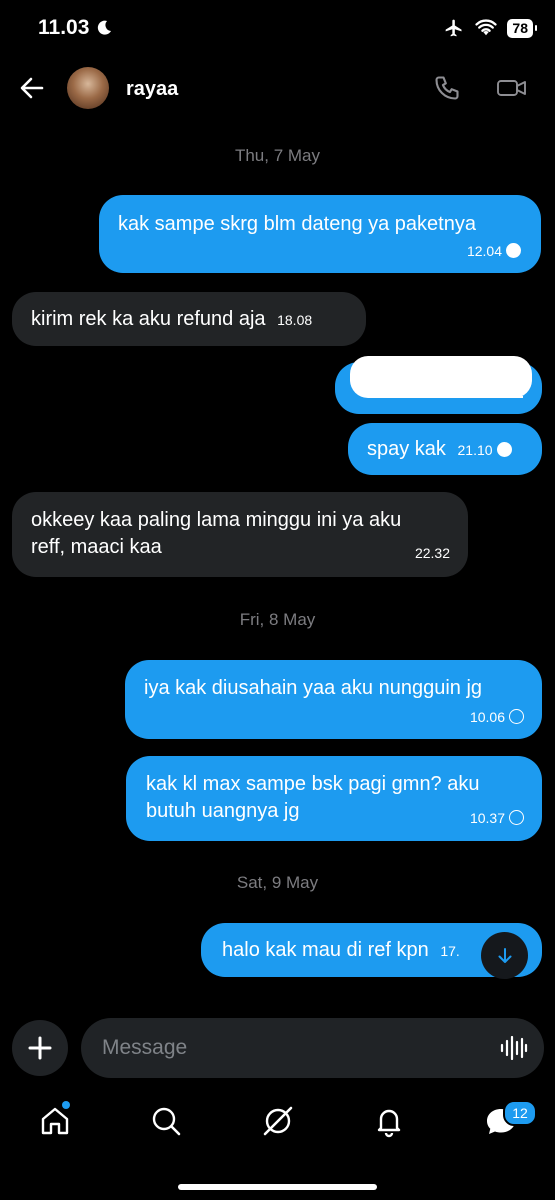 The image size is (555, 1200). What do you see at coordinates (475, 450) in the screenshot?
I see `message-time: 21.10` at bounding box center [475, 450].